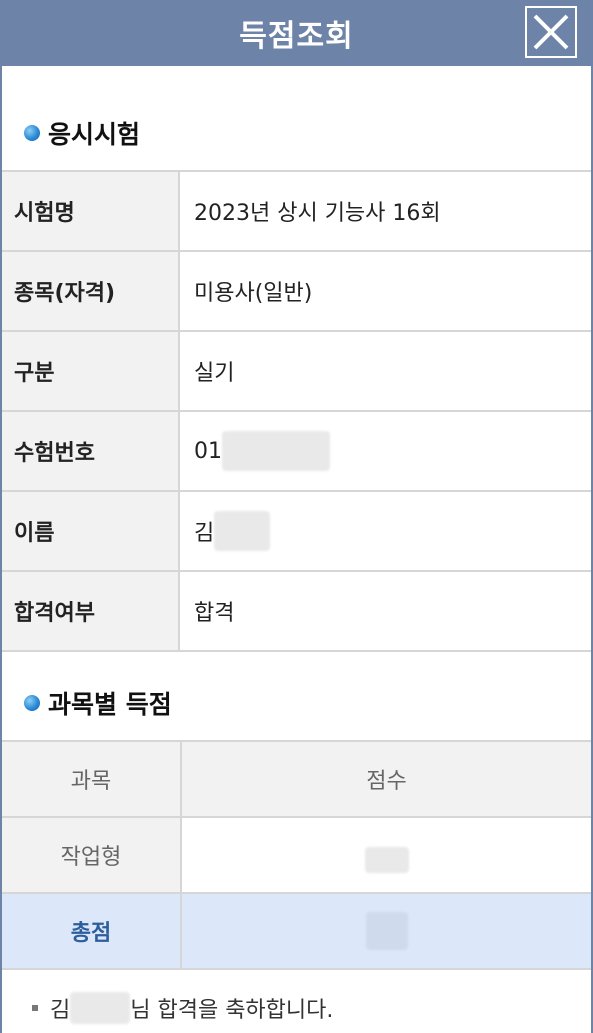  What do you see at coordinates (110, 704) in the screenshot?
I see `section-score-label: 과목별 득점` at bounding box center [110, 704].